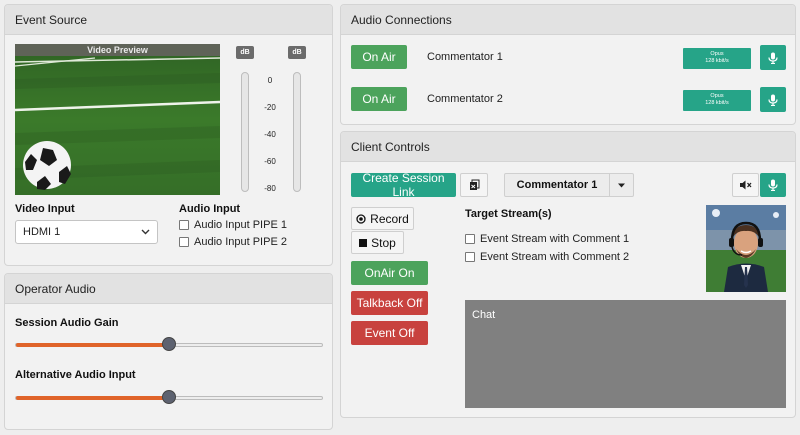  Describe the element at coordinates (389, 303) in the screenshot. I see `talkback-off-button: Talkback Off` at that location.